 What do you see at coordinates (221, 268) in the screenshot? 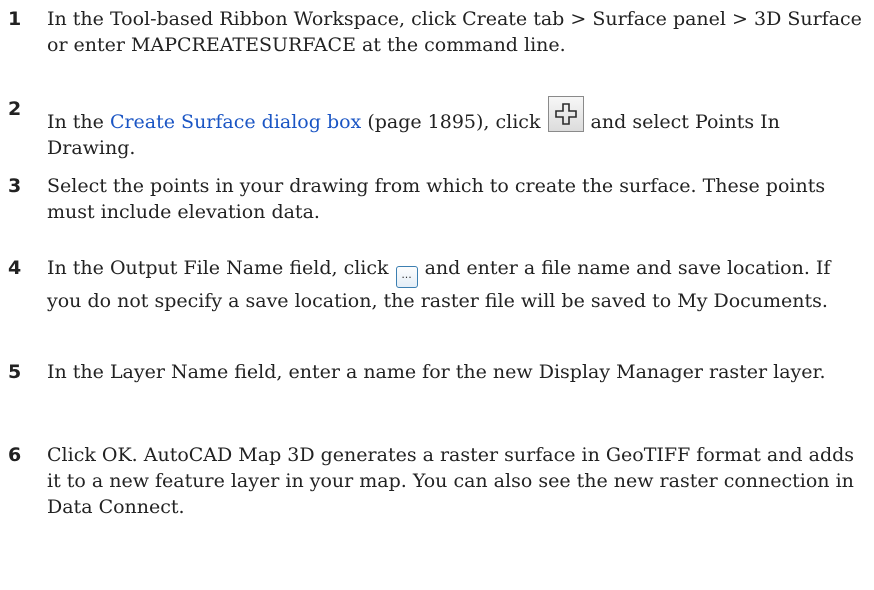
I see `step-text-part: In the Output File Name field, click` at bounding box center [221, 268].